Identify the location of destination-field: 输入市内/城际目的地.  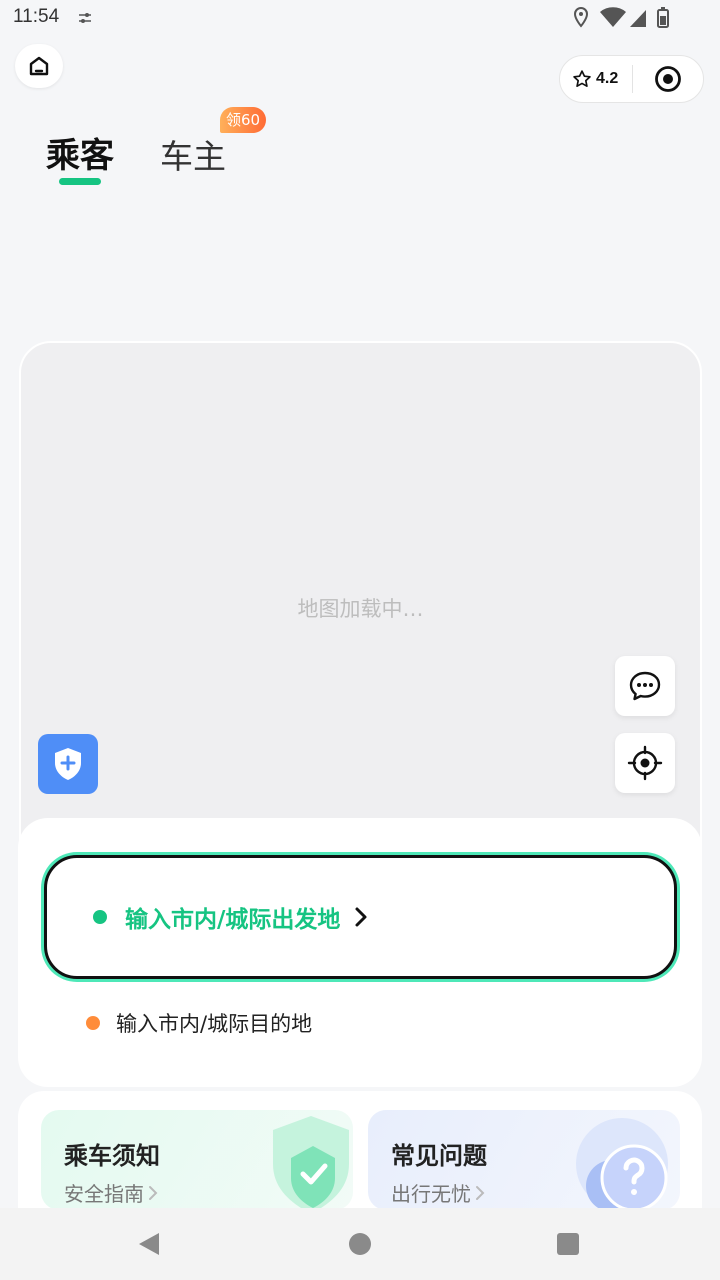
(199, 1023).